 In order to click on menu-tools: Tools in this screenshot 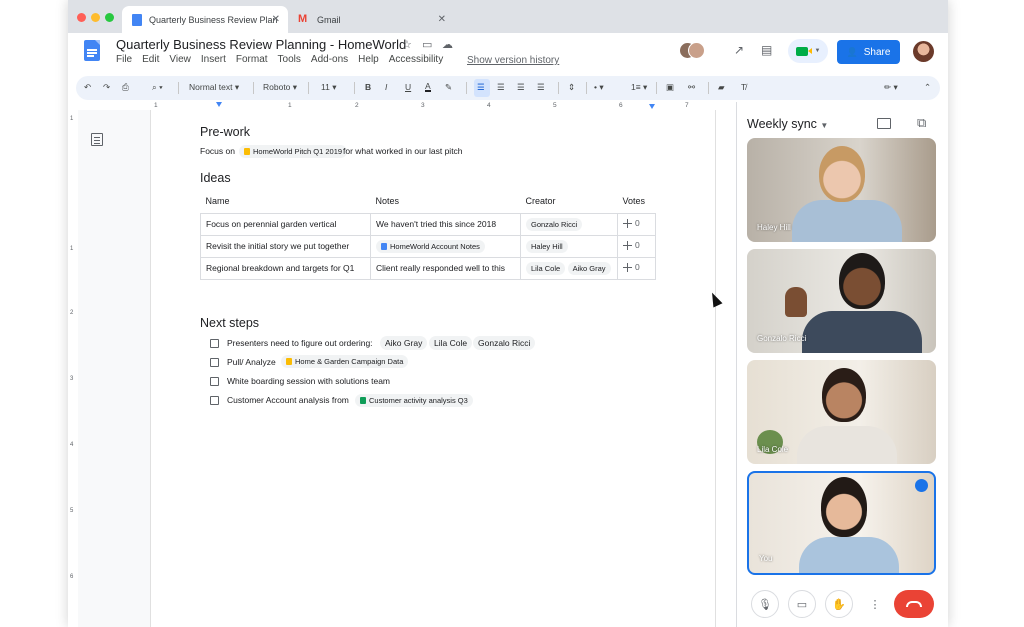, I will do `click(289, 59)`.